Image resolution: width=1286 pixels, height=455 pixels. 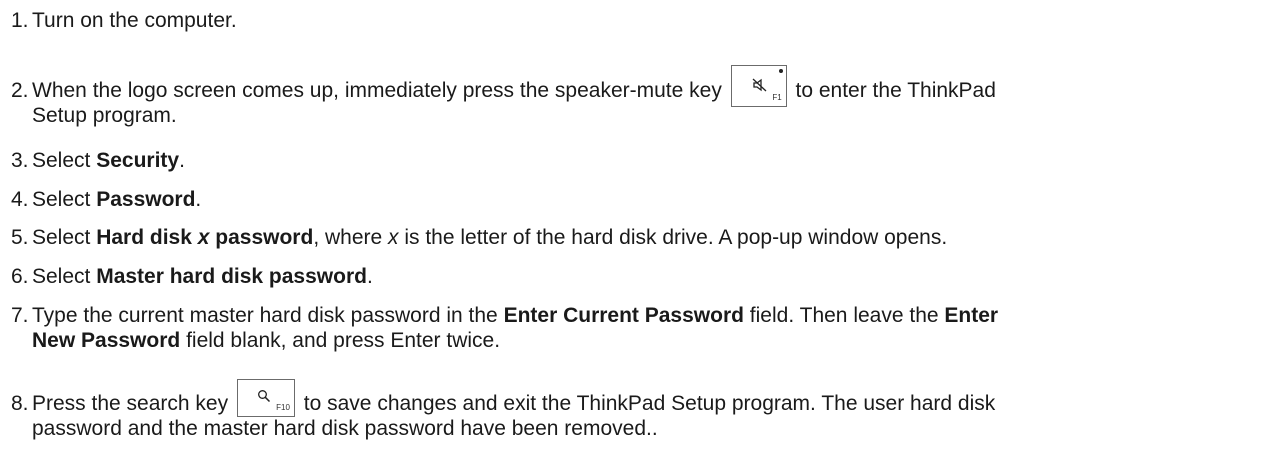 I want to click on variable-x: x, so click(x=393, y=237).